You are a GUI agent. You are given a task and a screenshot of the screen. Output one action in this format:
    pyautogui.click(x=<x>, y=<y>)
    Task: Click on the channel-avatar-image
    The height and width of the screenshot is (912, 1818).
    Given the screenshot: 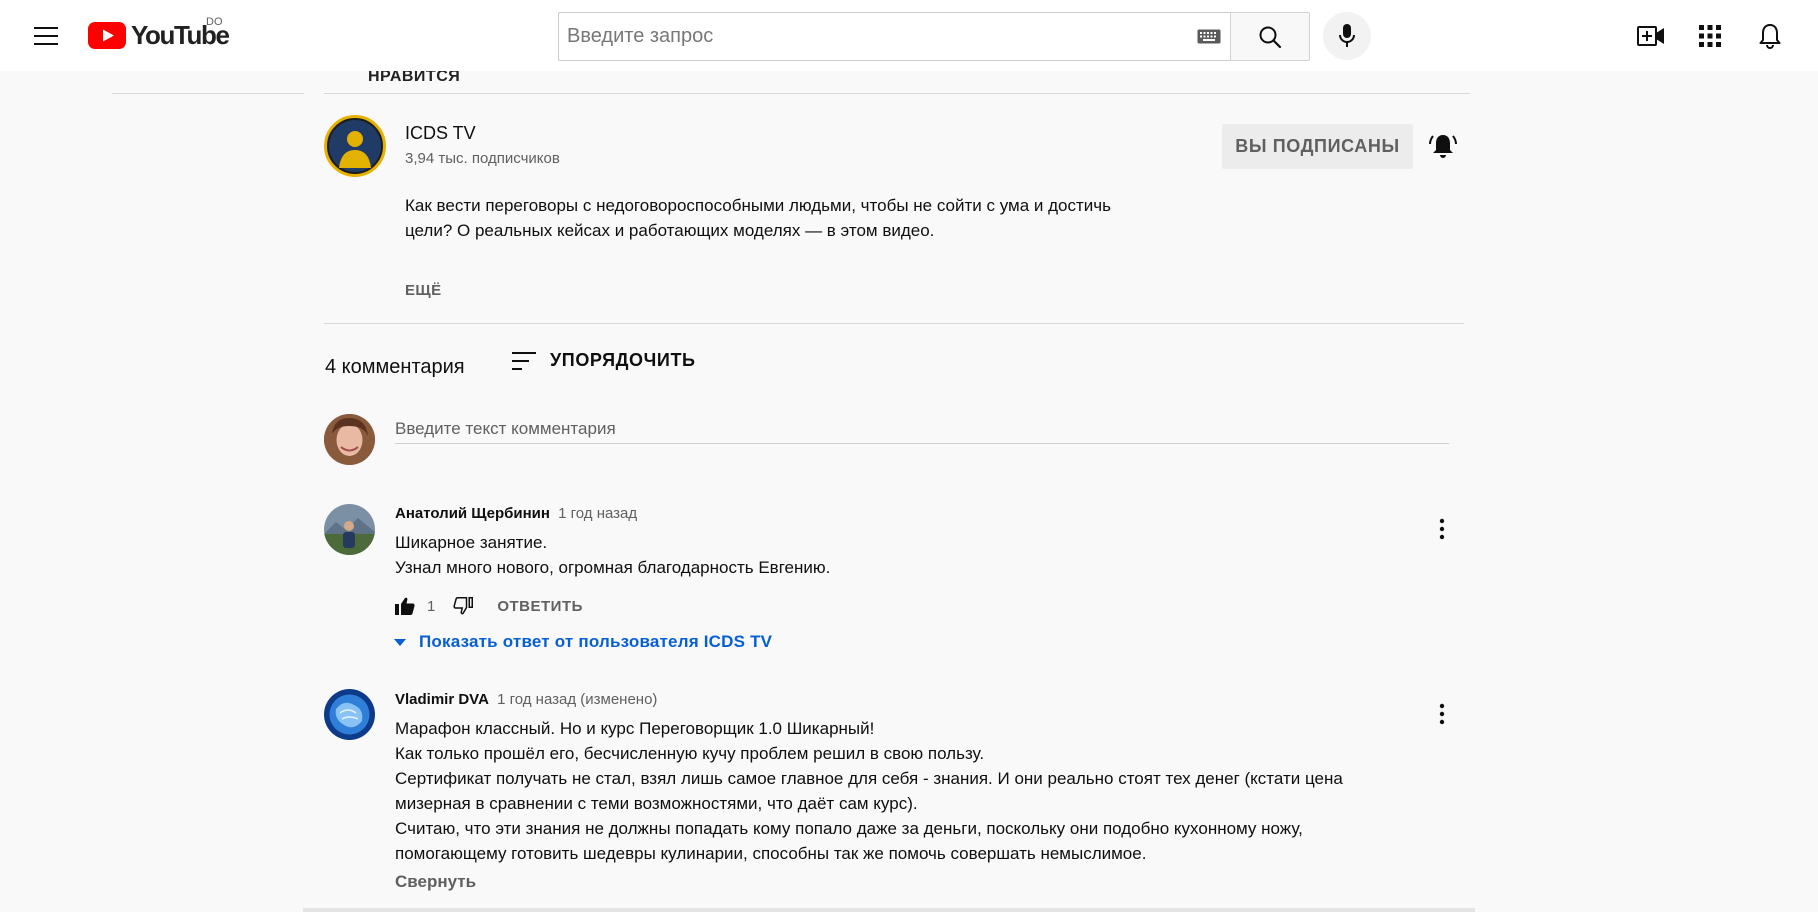 What is the action you would take?
    pyautogui.click(x=355, y=146)
    